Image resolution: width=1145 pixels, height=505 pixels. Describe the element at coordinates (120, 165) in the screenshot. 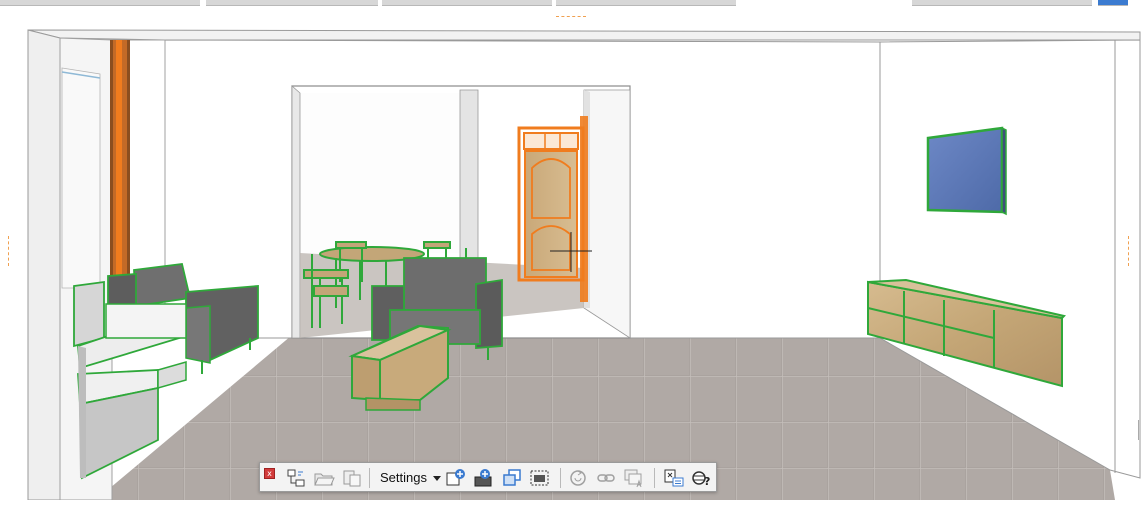

I see `window-frame` at that location.